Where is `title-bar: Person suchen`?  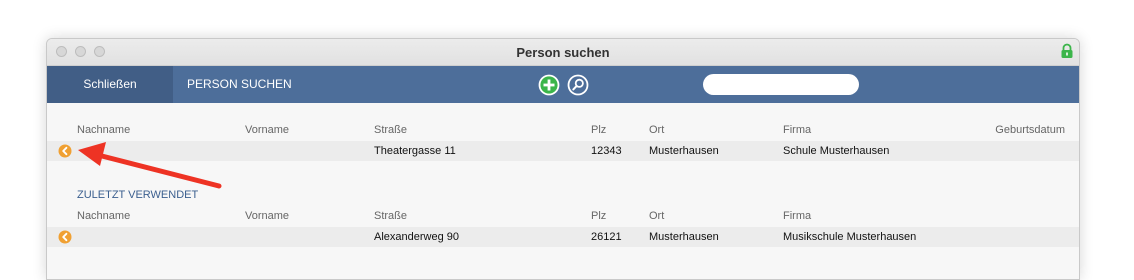
title-bar: Person suchen is located at coordinates (563, 52).